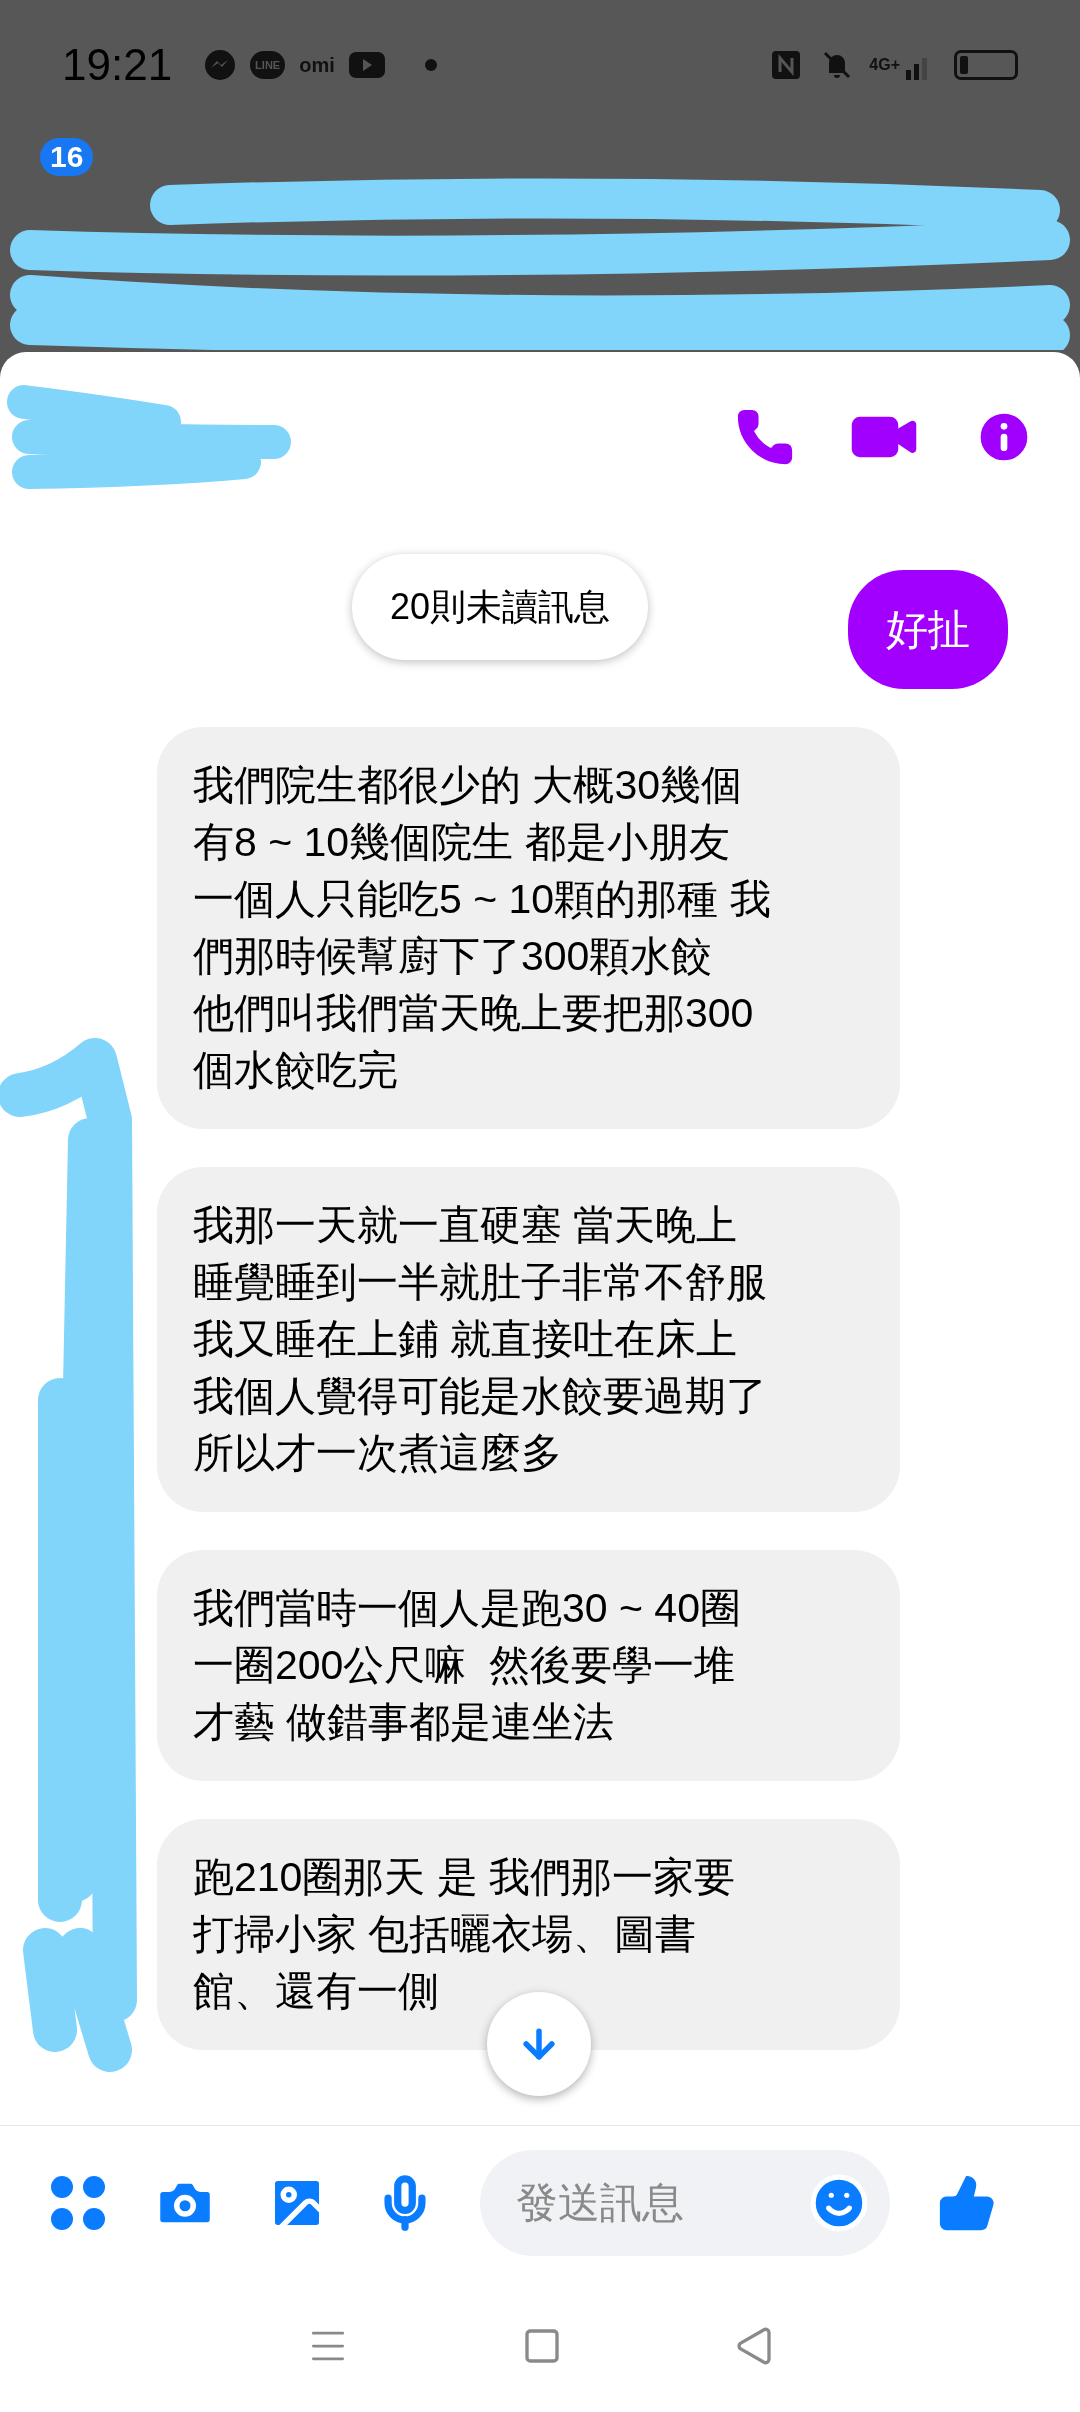  What do you see at coordinates (461, 842) in the screenshot?
I see `message-line: 有8 ~ 10幾個院生 都是小朋友` at bounding box center [461, 842].